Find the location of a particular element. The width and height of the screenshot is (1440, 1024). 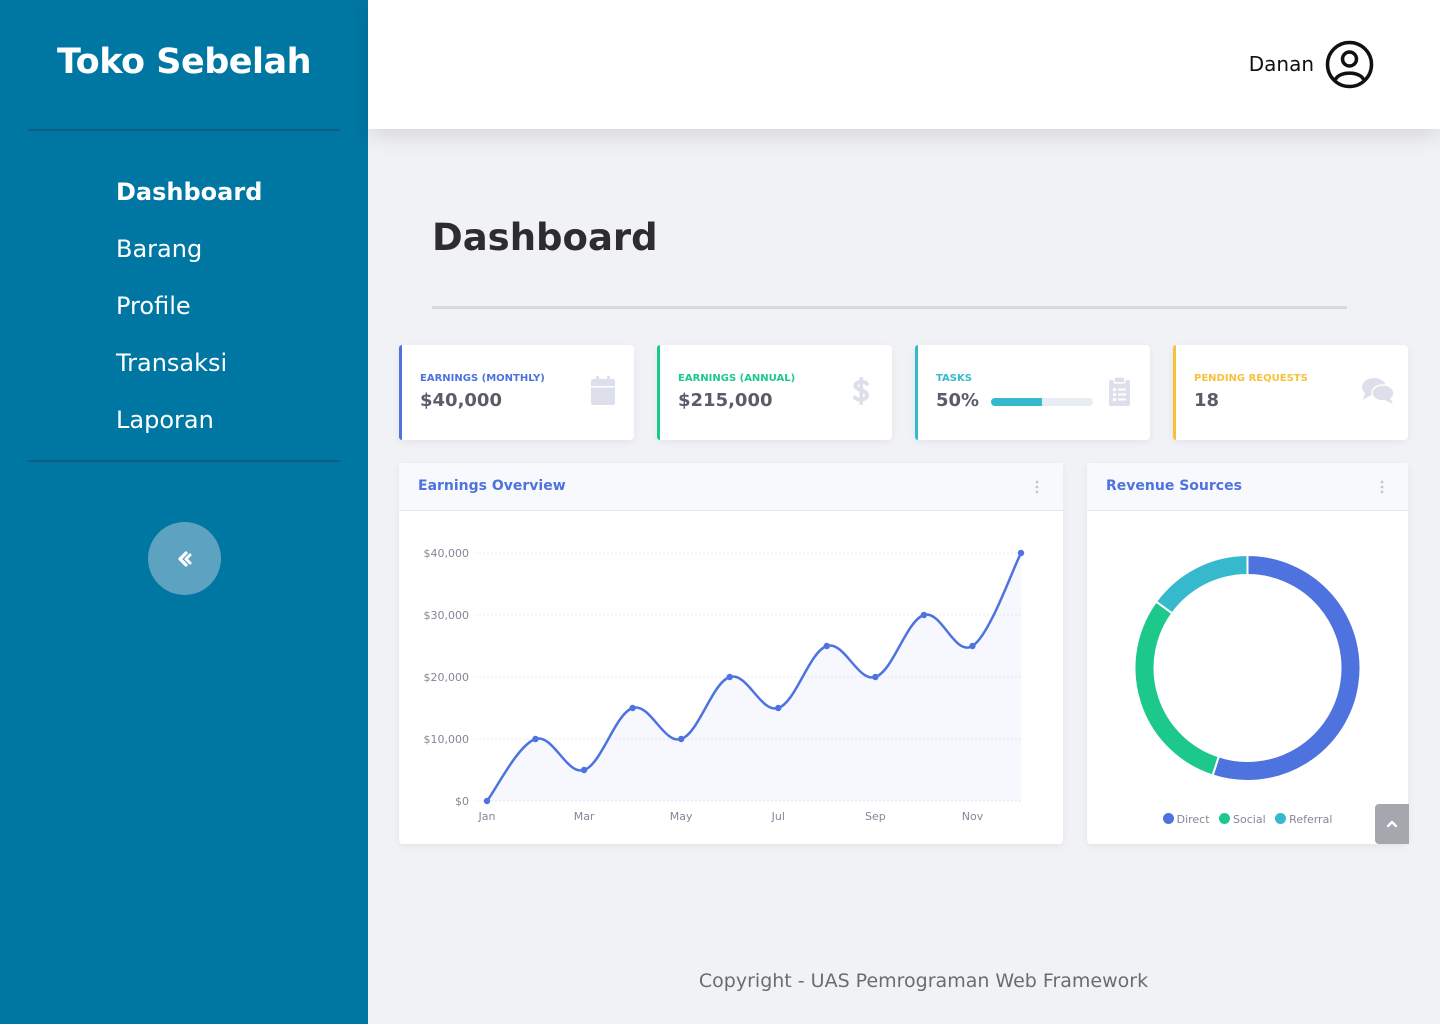

dollar-icon is located at coordinates (861, 391).